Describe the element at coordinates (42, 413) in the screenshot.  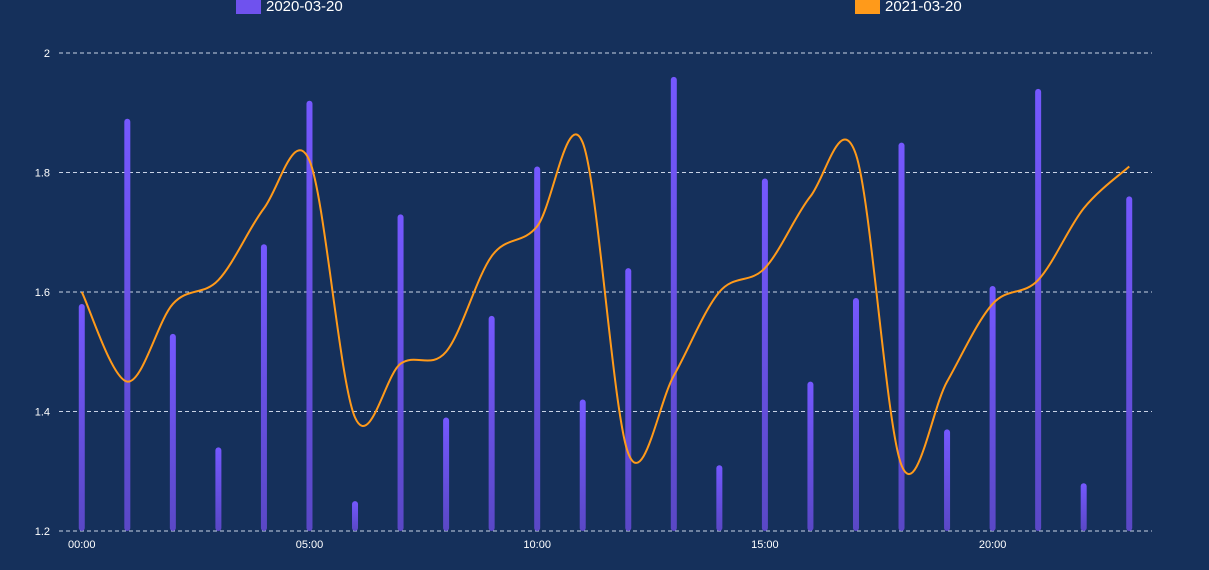
I see `y-tick-label: 1.4` at that location.